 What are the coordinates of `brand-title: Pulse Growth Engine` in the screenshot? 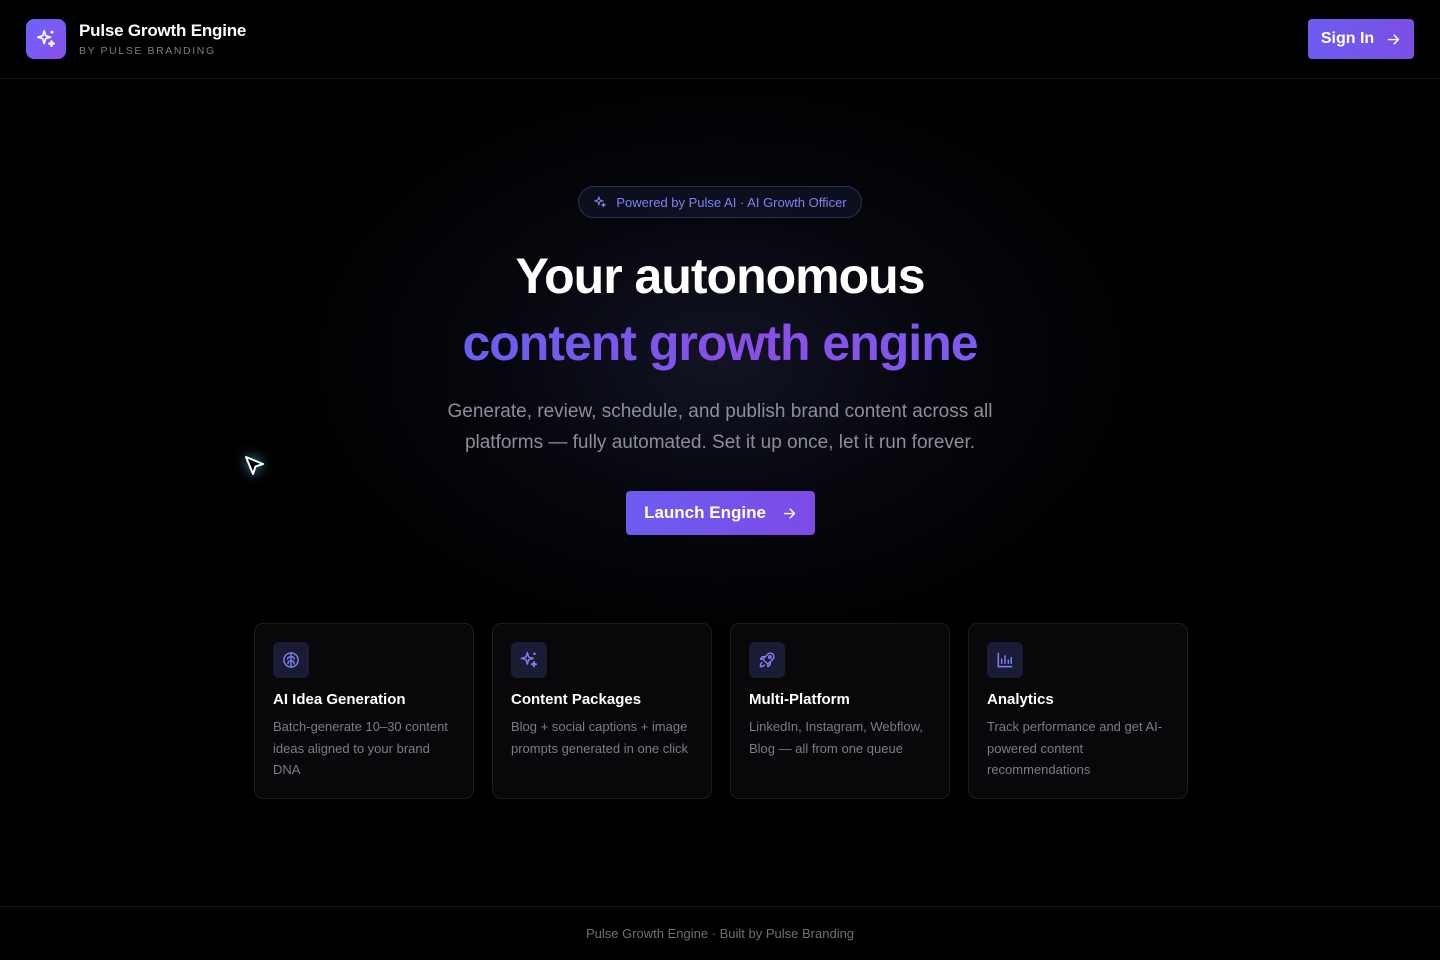 It's located at (163, 30).